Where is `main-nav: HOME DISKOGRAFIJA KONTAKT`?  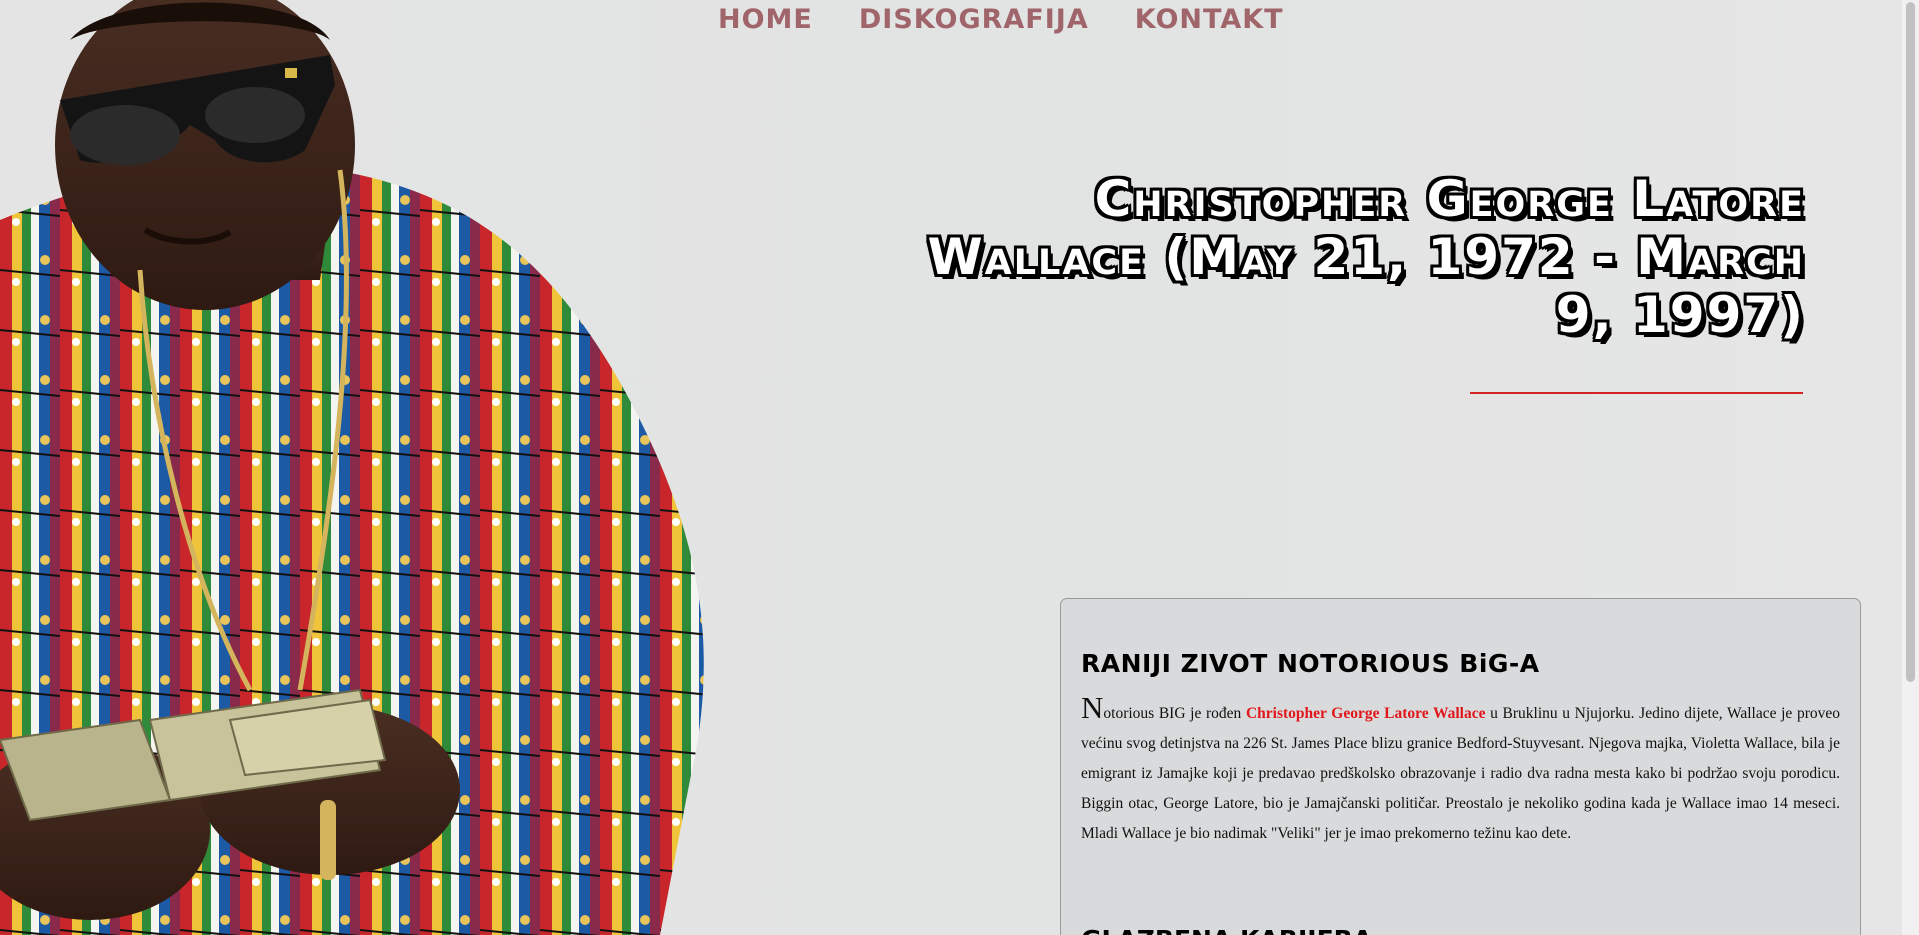
main-nav: HOME DISKOGRAFIJA KONTAKT is located at coordinates (1001, 19).